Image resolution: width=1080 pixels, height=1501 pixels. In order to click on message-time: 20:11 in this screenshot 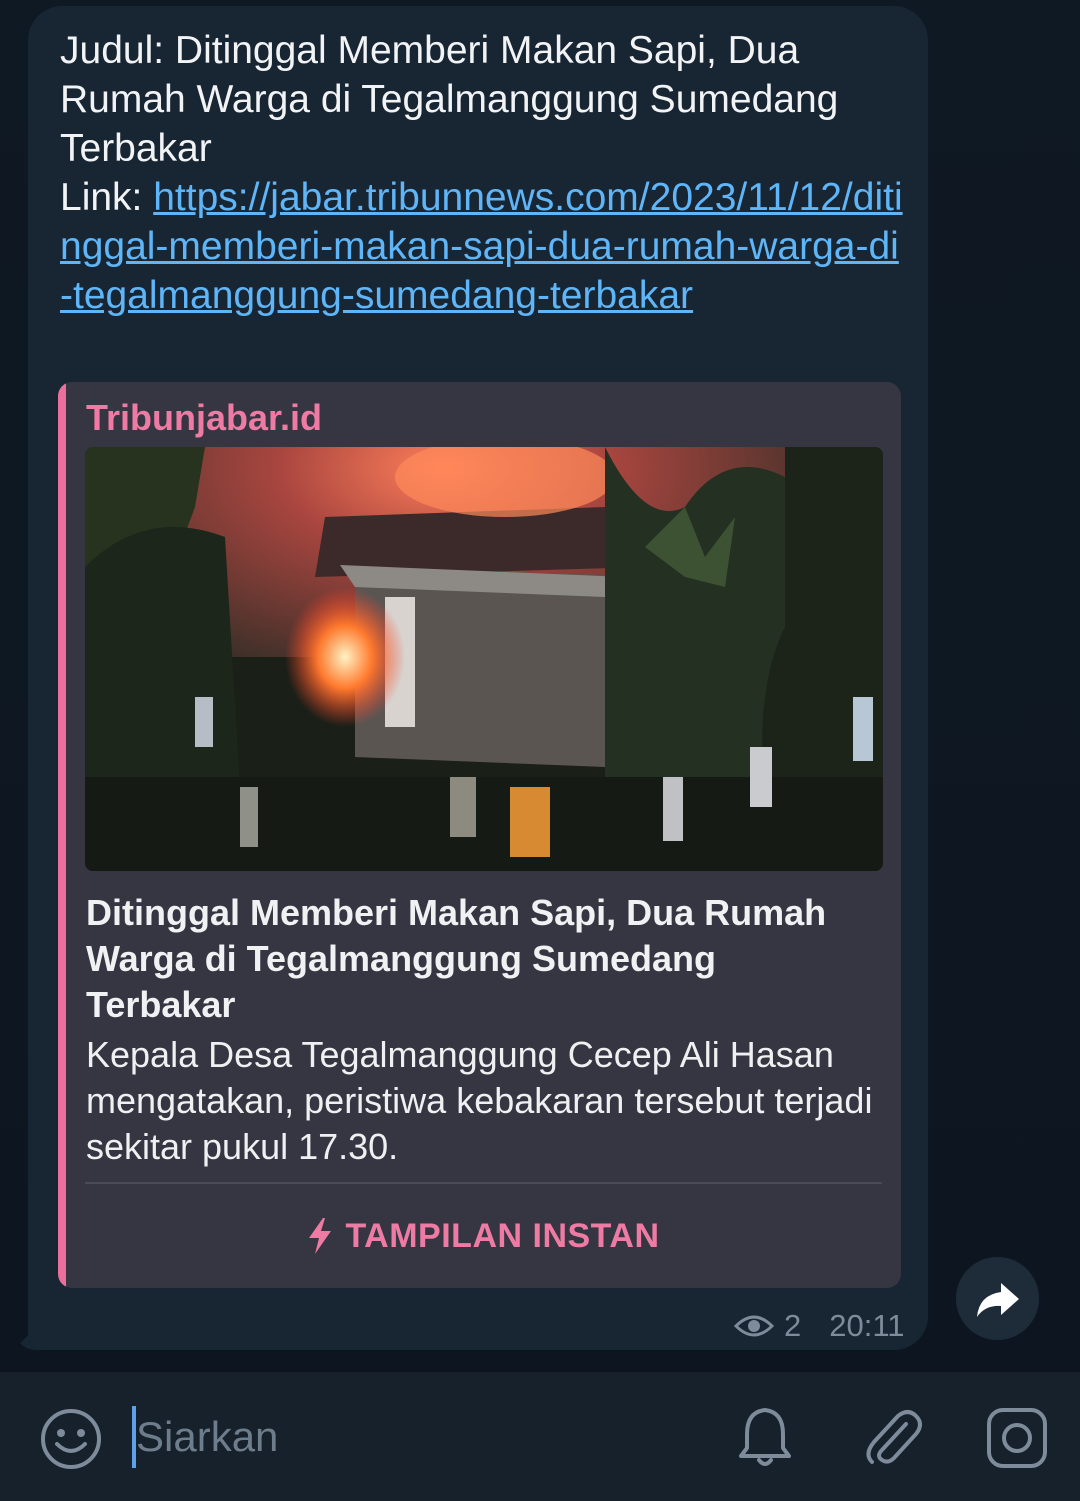, I will do `click(867, 1325)`.